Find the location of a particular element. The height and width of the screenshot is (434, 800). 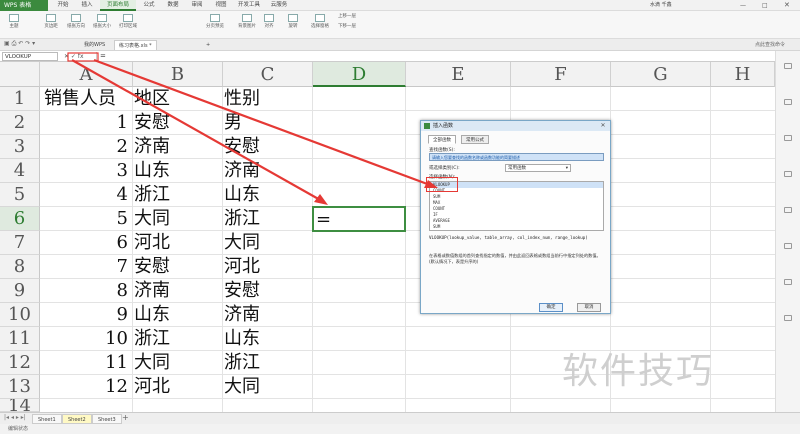

header-cell-region: 地区 is located at coordinates (152, 99).